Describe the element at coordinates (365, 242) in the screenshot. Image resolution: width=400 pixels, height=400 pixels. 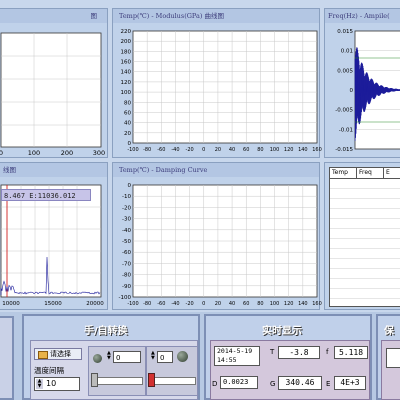
I see `table-body` at that location.